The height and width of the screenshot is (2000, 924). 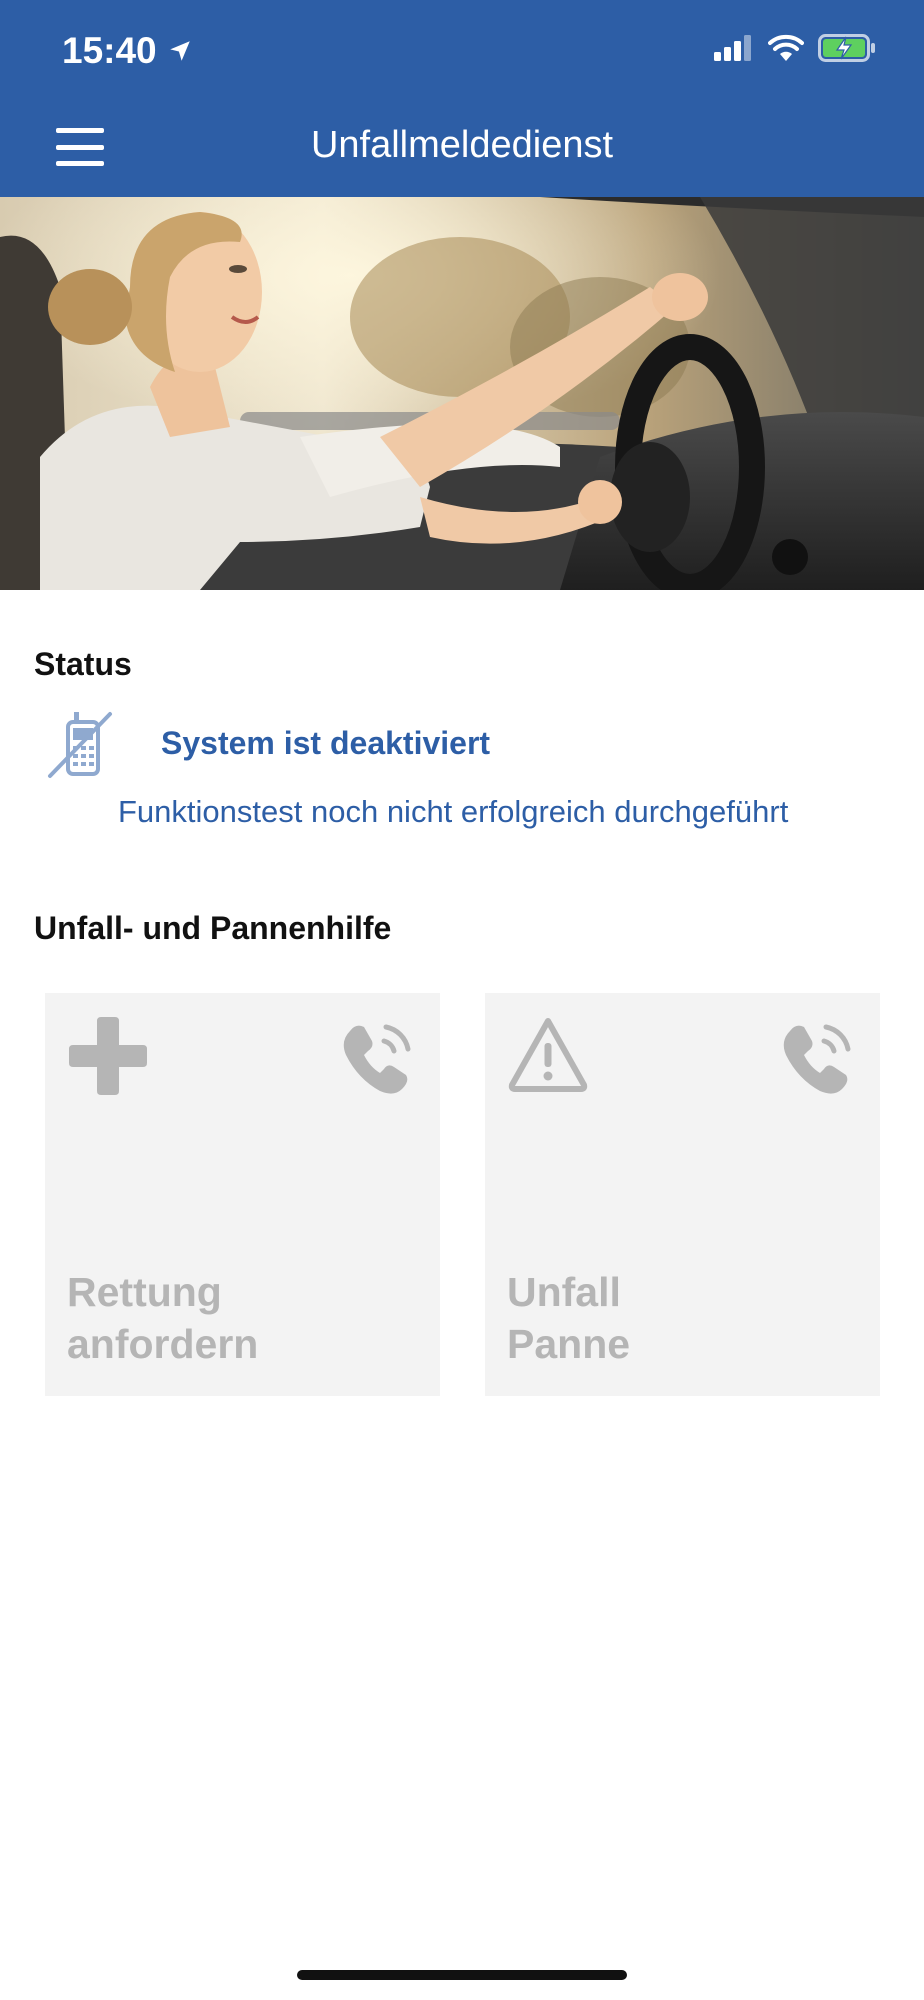 What do you see at coordinates (462, 145) in the screenshot?
I see `app-title: Unfallmeldedienst` at bounding box center [462, 145].